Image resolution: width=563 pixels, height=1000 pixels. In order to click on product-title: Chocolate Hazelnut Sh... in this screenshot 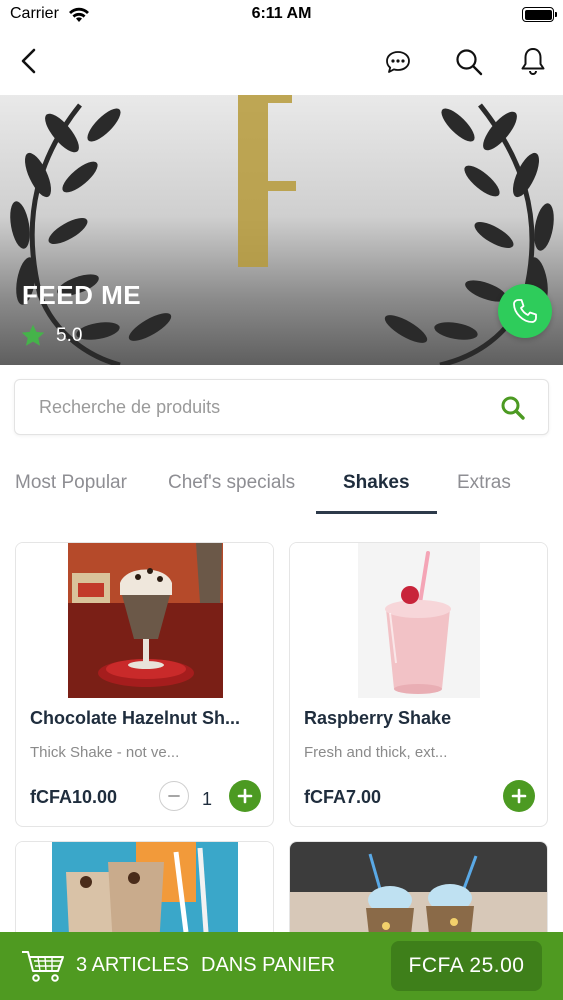, I will do `click(135, 718)`.